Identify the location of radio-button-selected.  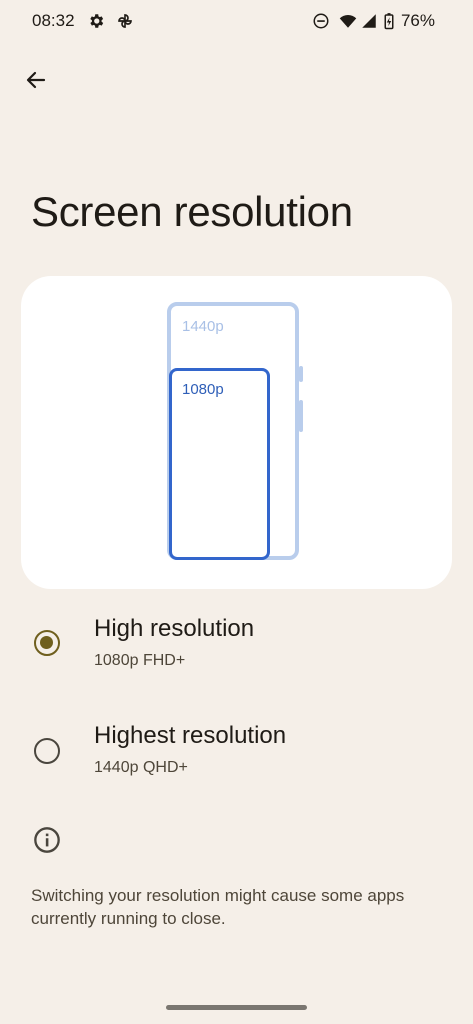
(47, 643).